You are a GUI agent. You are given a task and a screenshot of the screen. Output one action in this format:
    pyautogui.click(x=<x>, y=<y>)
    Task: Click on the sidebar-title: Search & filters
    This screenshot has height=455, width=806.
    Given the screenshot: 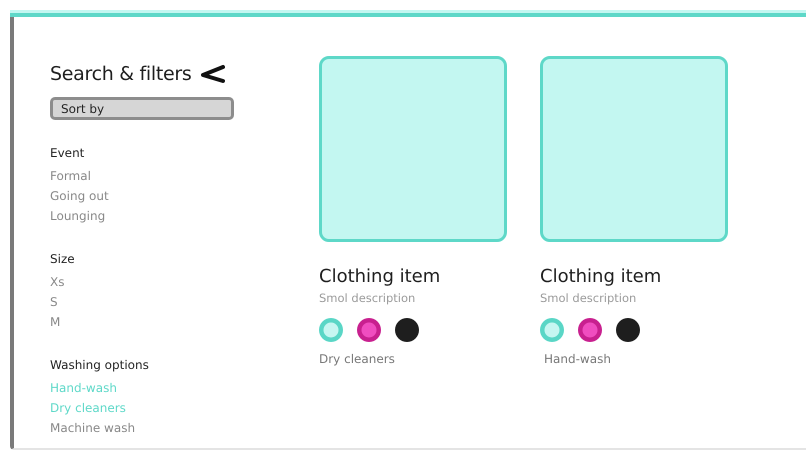 What is the action you would take?
    pyautogui.click(x=121, y=74)
    